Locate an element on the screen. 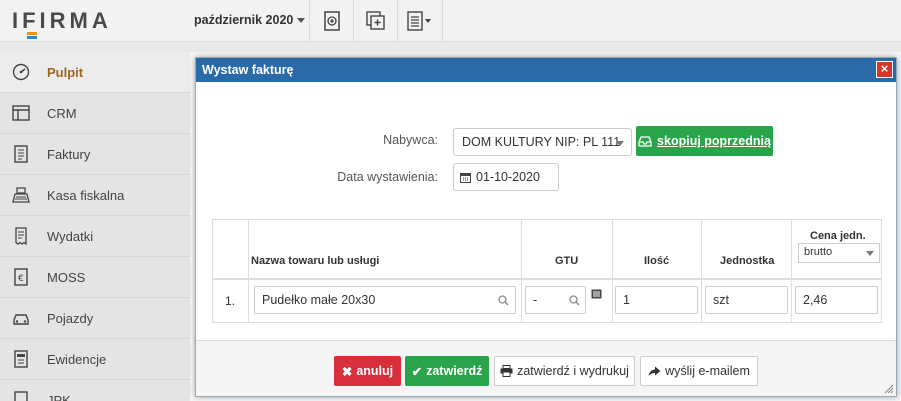 The height and width of the screenshot is (401, 901). cash-register-icon is located at coordinates (21, 195).